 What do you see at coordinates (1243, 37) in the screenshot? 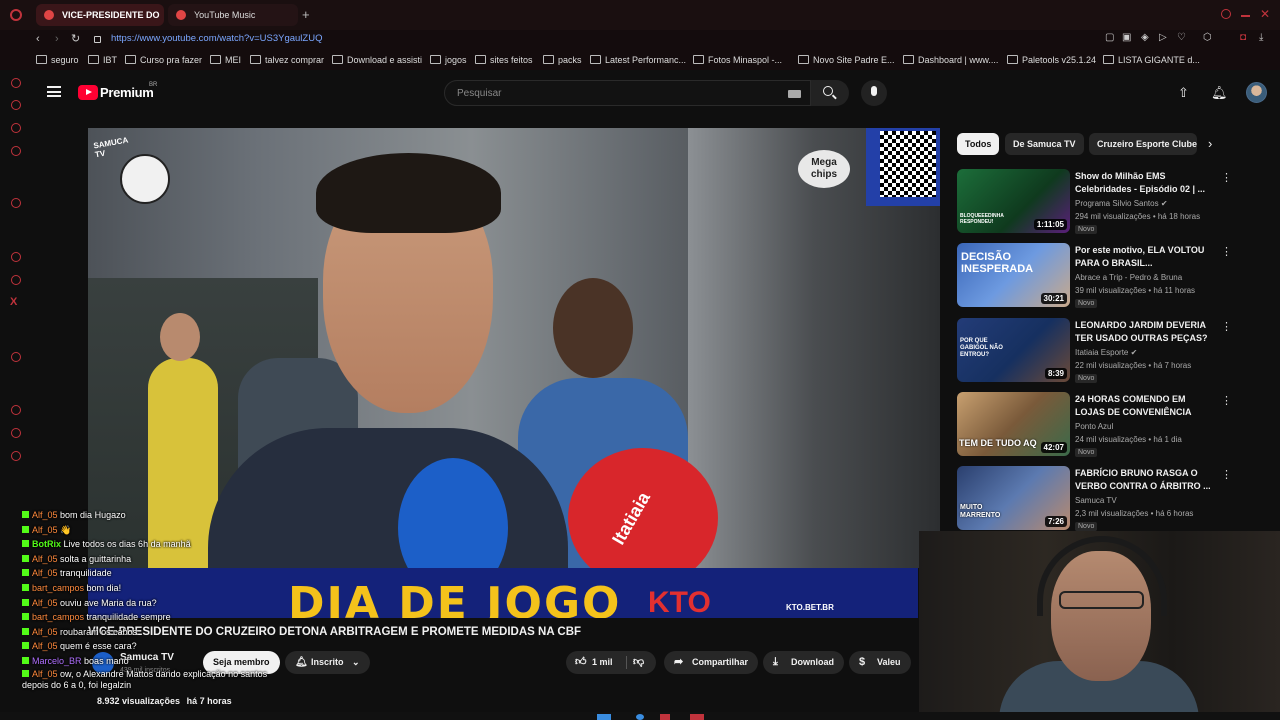
I see `wallet-icon: ◘` at bounding box center [1243, 37].